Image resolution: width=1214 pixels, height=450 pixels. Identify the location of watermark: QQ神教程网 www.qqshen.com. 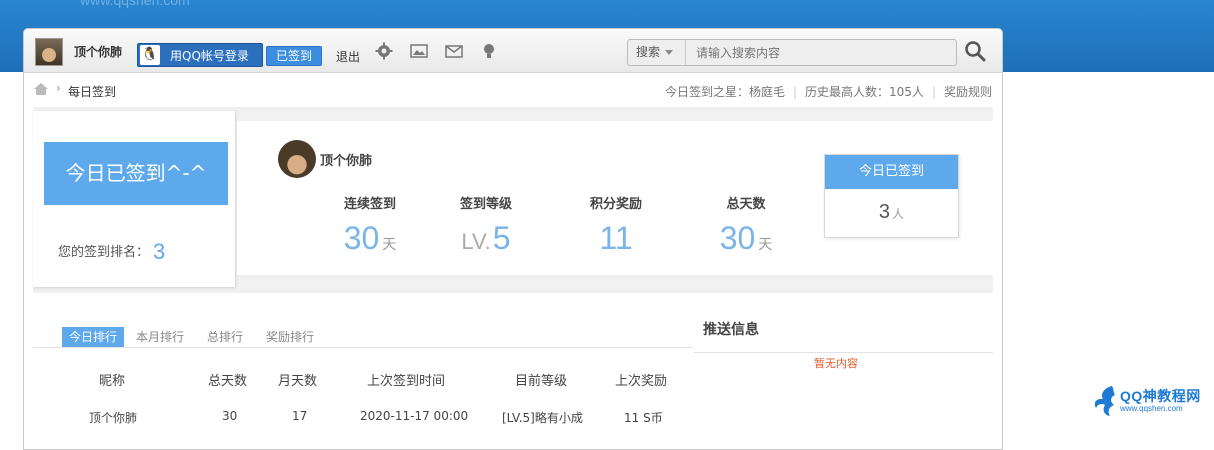
(1148, 401).